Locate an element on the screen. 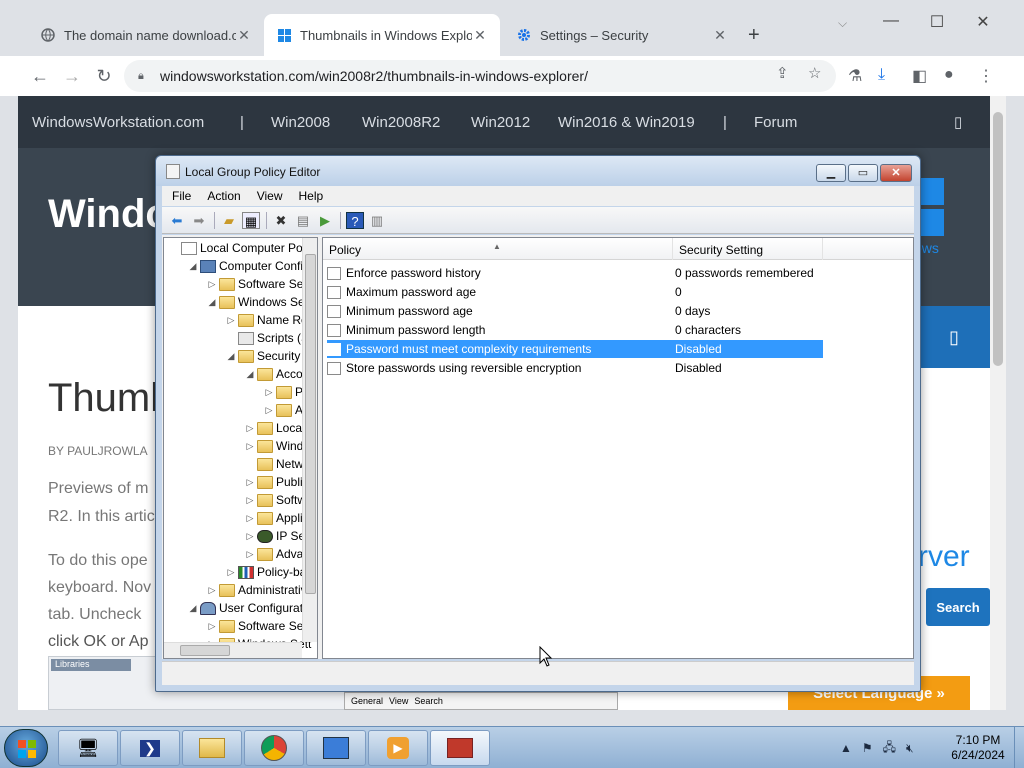 This screenshot has height=768, width=1024. minimize-icon: — is located at coordinates (891, 21).